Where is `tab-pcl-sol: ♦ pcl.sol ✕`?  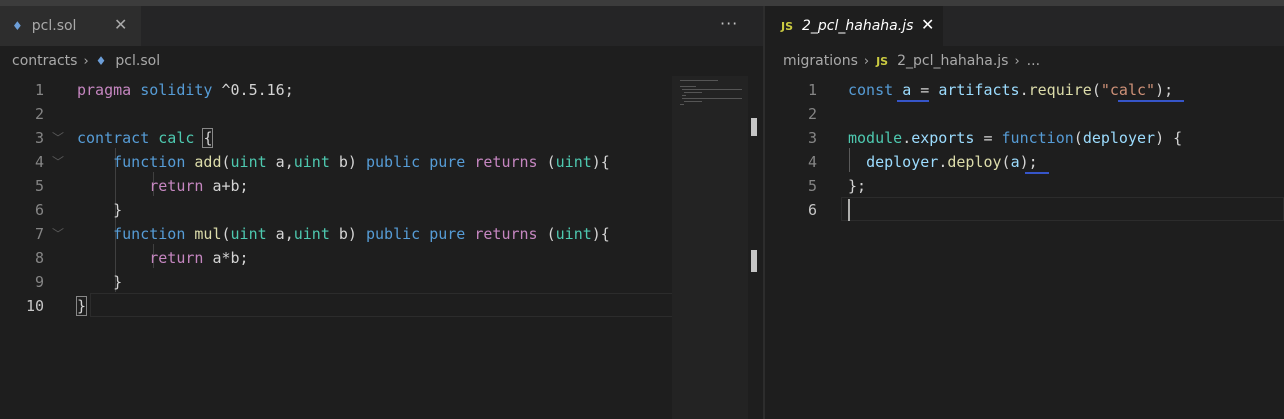
tab-pcl-sol: ♦ pcl.sol ✕ is located at coordinates (70, 26).